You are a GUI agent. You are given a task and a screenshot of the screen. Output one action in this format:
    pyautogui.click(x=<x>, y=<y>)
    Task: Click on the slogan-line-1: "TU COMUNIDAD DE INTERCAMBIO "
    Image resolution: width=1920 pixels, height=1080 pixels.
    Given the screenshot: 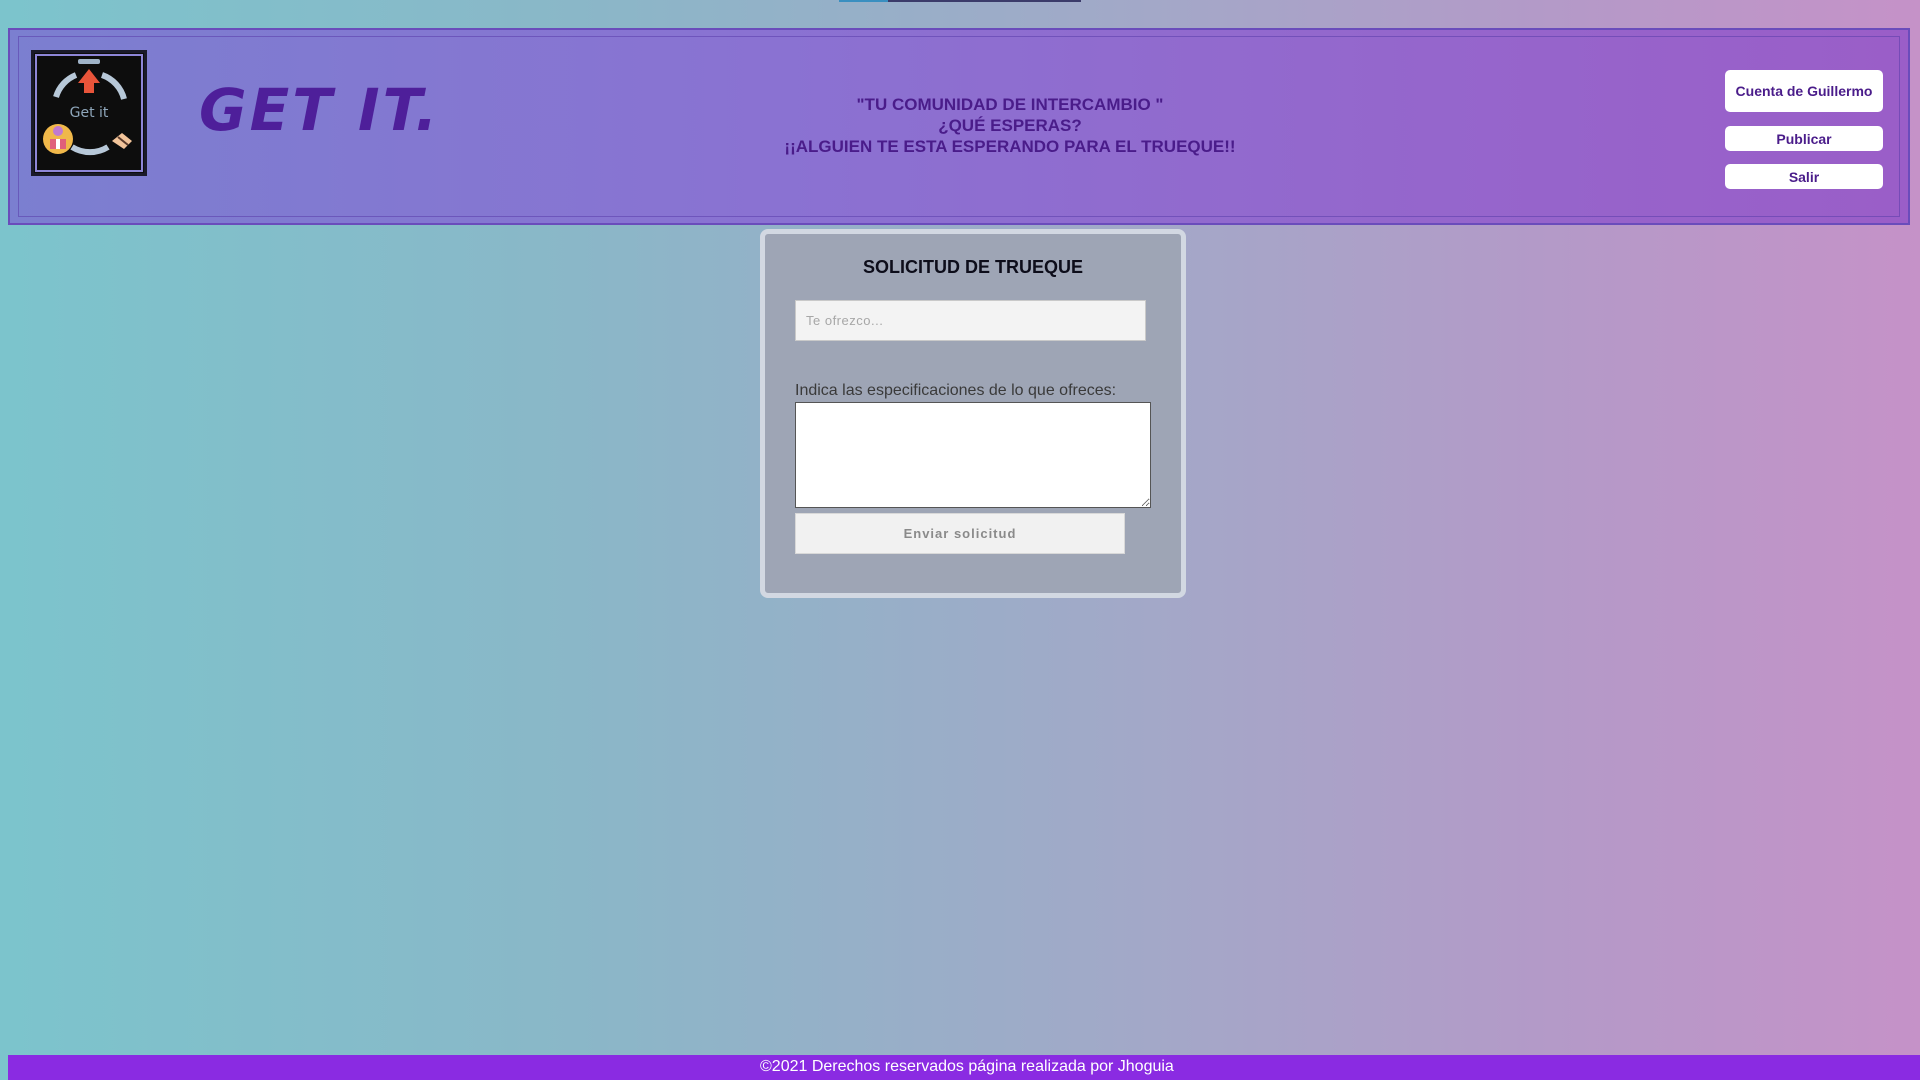 What is the action you would take?
    pyautogui.click(x=1010, y=104)
    